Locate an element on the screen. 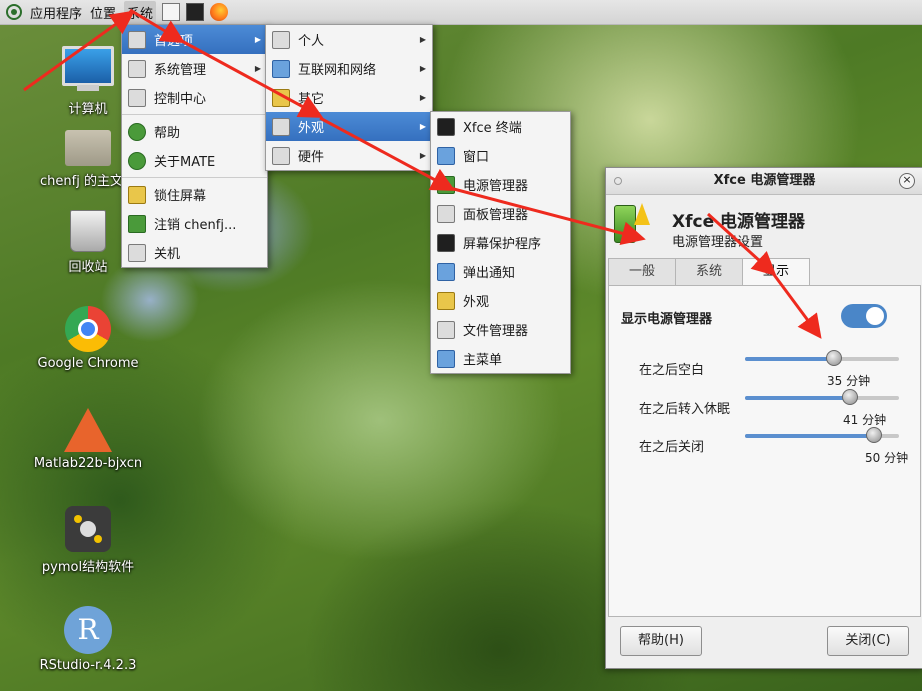 This screenshot has width=922, height=691. menu-item-administration: 系统管理 ▶ is located at coordinates (194, 68).